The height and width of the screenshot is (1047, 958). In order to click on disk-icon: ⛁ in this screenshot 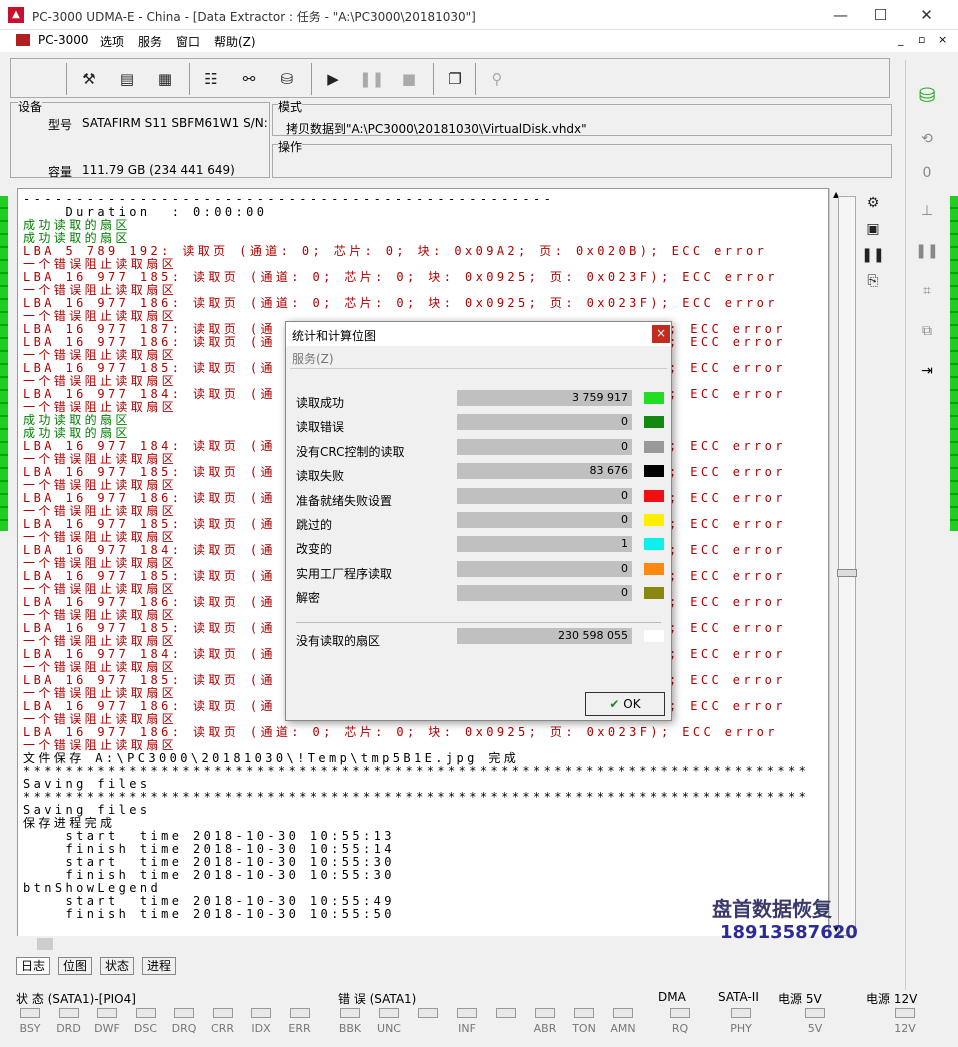, I will do `click(287, 79)`.